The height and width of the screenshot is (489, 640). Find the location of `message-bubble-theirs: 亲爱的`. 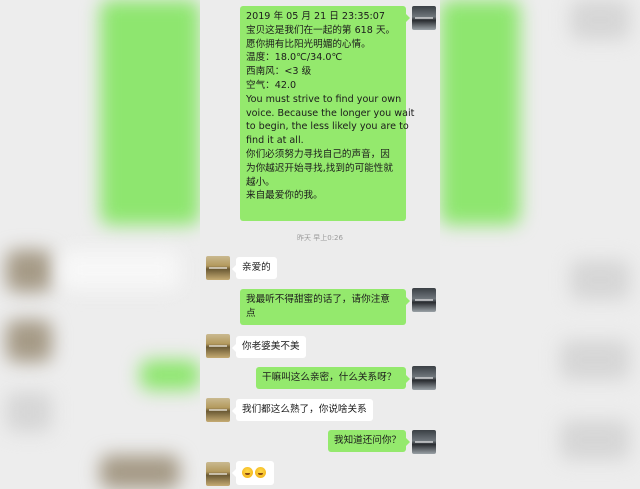

message-bubble-theirs: 亲爱的 is located at coordinates (254, 268).